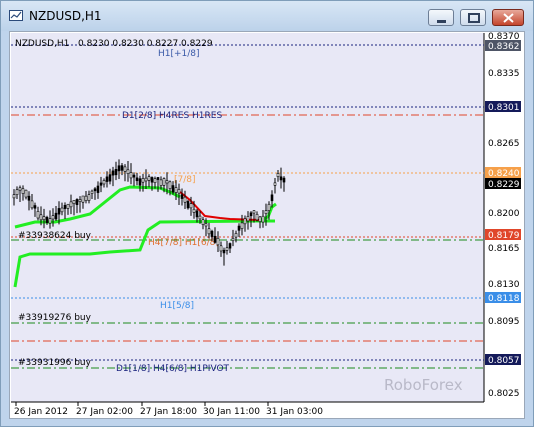 Image resolution: width=534 pixels, height=427 pixels. I want to click on roboforex-watermark: RoboForex, so click(423, 385).